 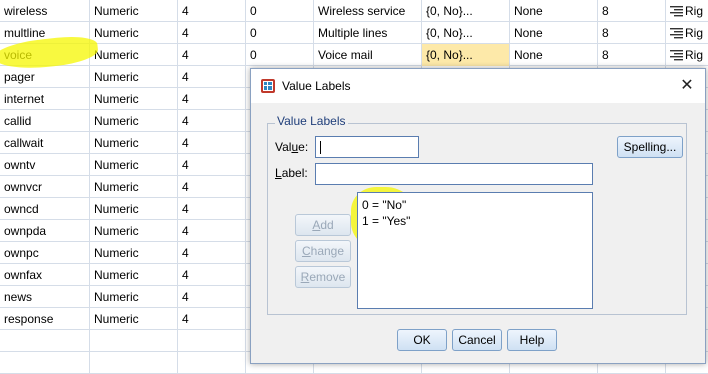 What do you see at coordinates (45, 121) in the screenshot?
I see `cell-name: callid` at bounding box center [45, 121].